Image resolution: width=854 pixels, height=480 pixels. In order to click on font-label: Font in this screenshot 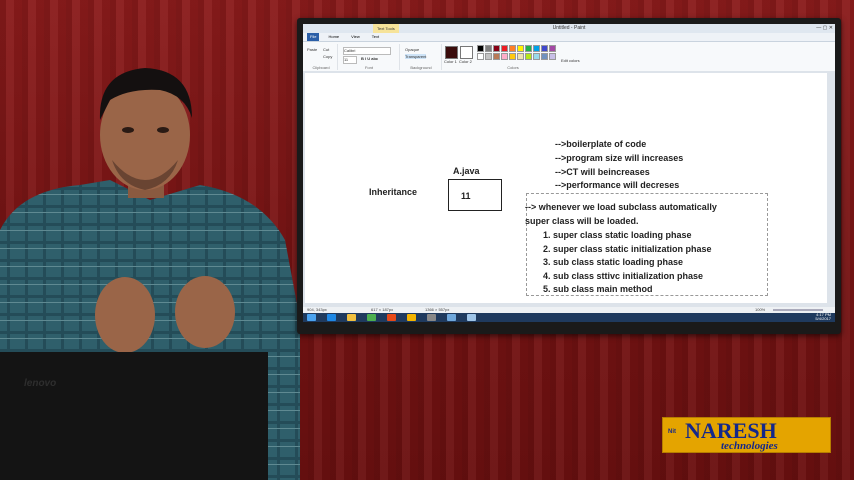, I will do `click(368, 67)`.